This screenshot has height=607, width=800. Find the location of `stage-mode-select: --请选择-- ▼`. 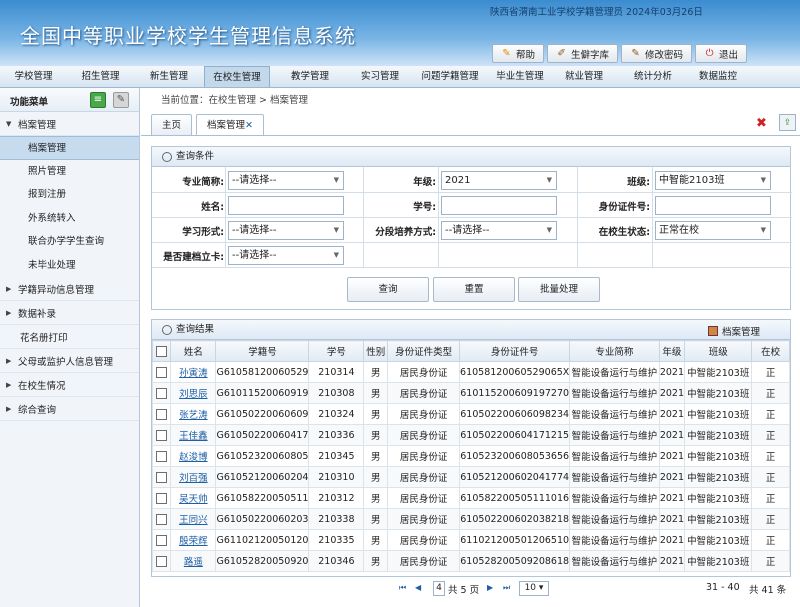

stage-mode-select: --请选择-- ▼ is located at coordinates (499, 230).